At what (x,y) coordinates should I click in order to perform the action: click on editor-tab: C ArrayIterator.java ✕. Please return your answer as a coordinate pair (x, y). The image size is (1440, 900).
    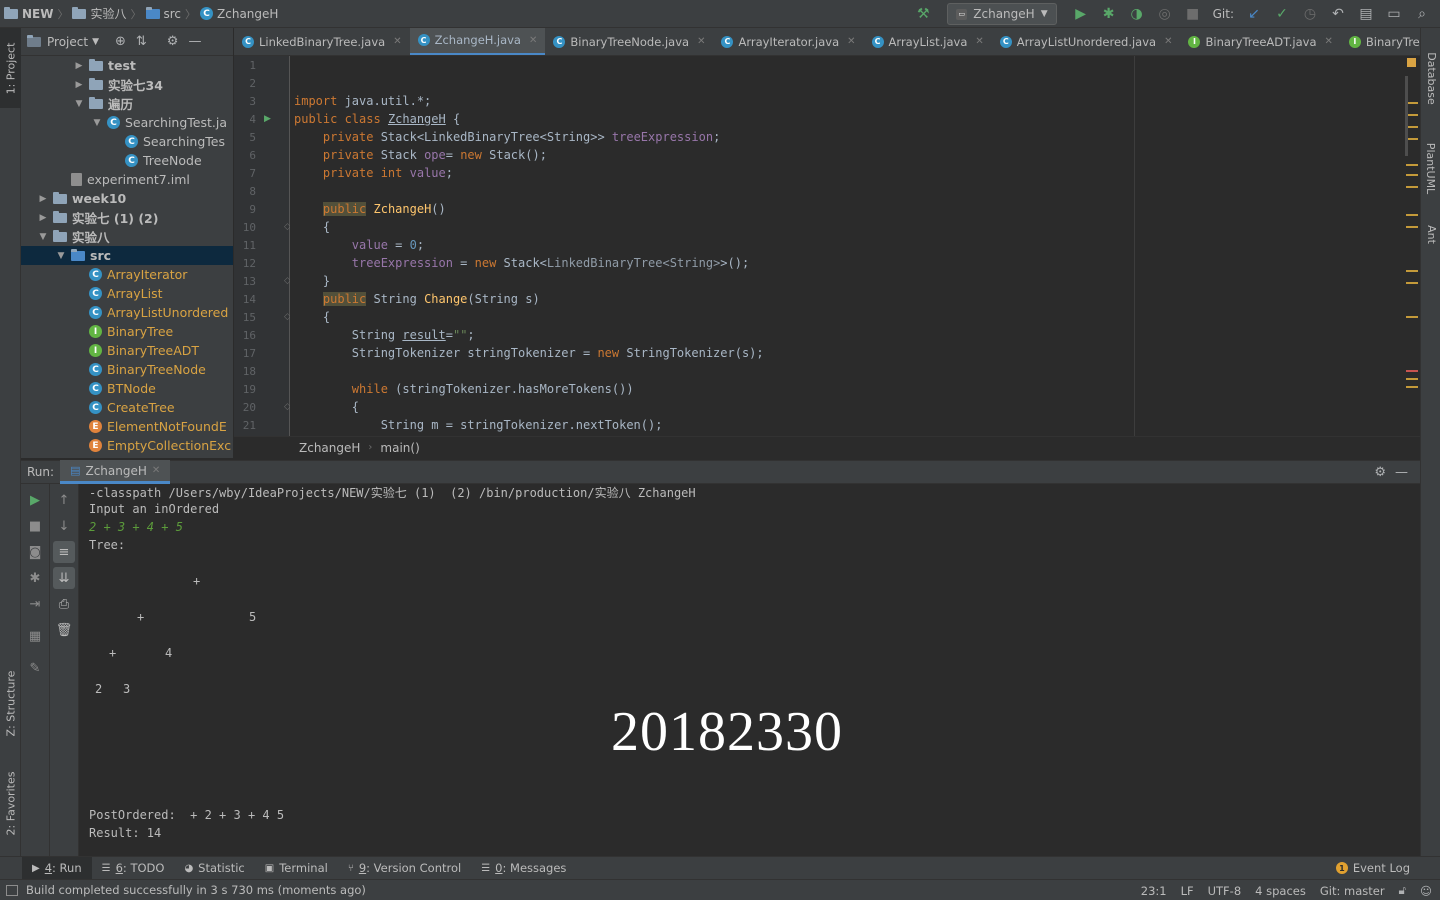
    Looking at the image, I should click on (788, 41).